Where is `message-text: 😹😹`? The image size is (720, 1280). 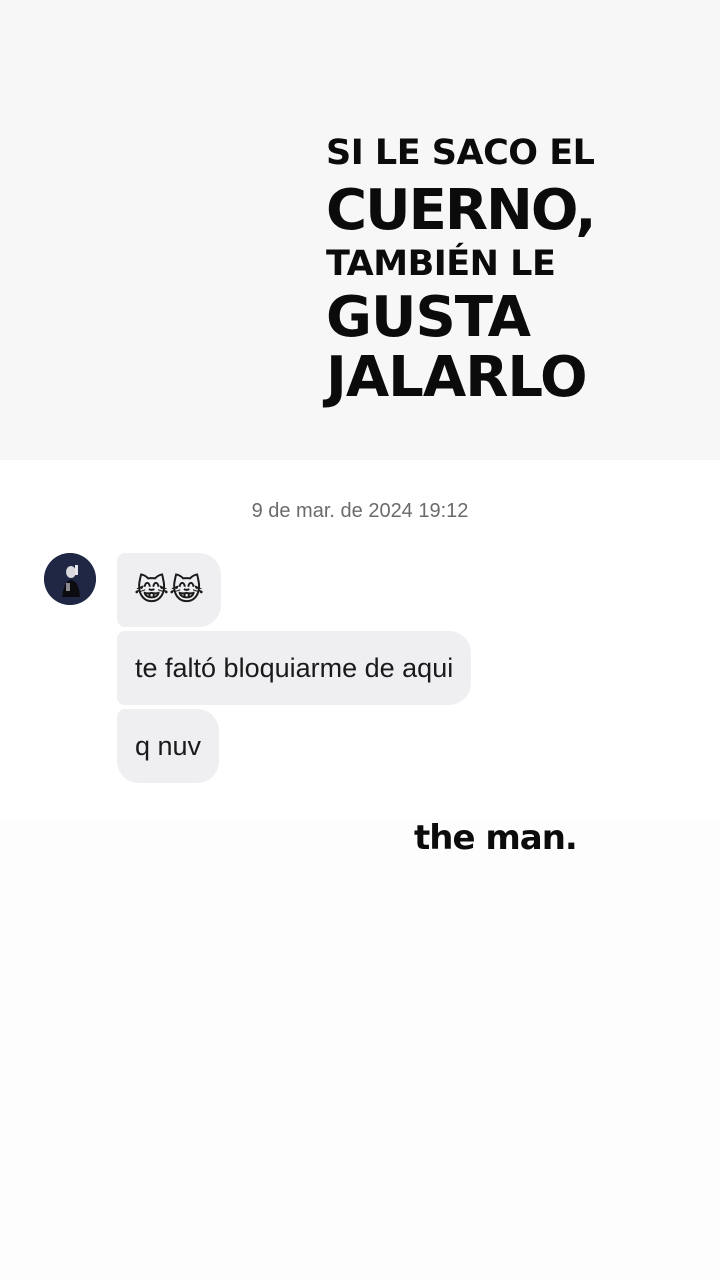
message-text: 😹😹 is located at coordinates (169, 590).